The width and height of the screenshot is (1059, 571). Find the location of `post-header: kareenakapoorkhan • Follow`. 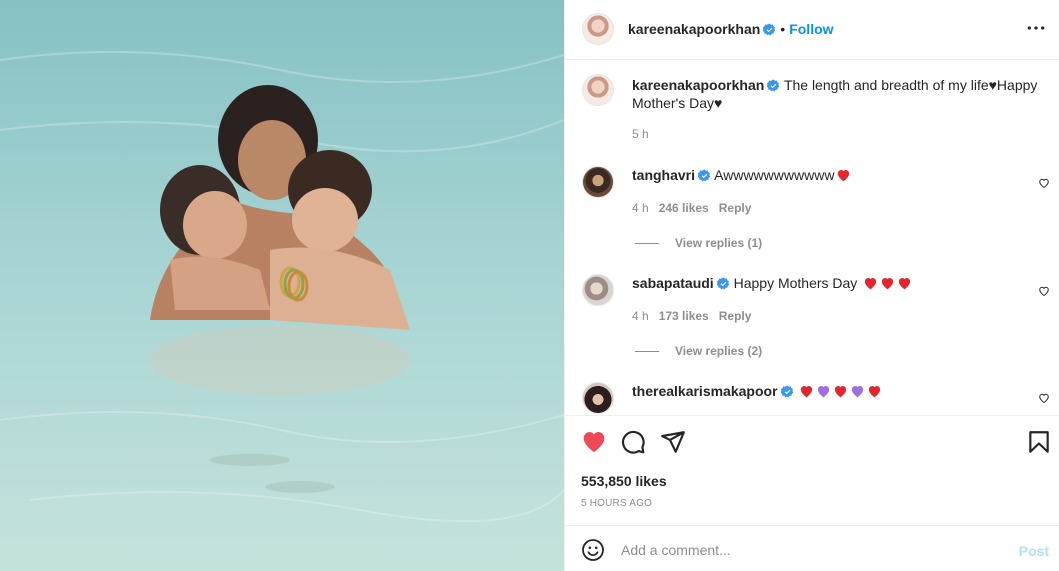

post-header: kareenakapoorkhan • Follow is located at coordinates (812, 30).